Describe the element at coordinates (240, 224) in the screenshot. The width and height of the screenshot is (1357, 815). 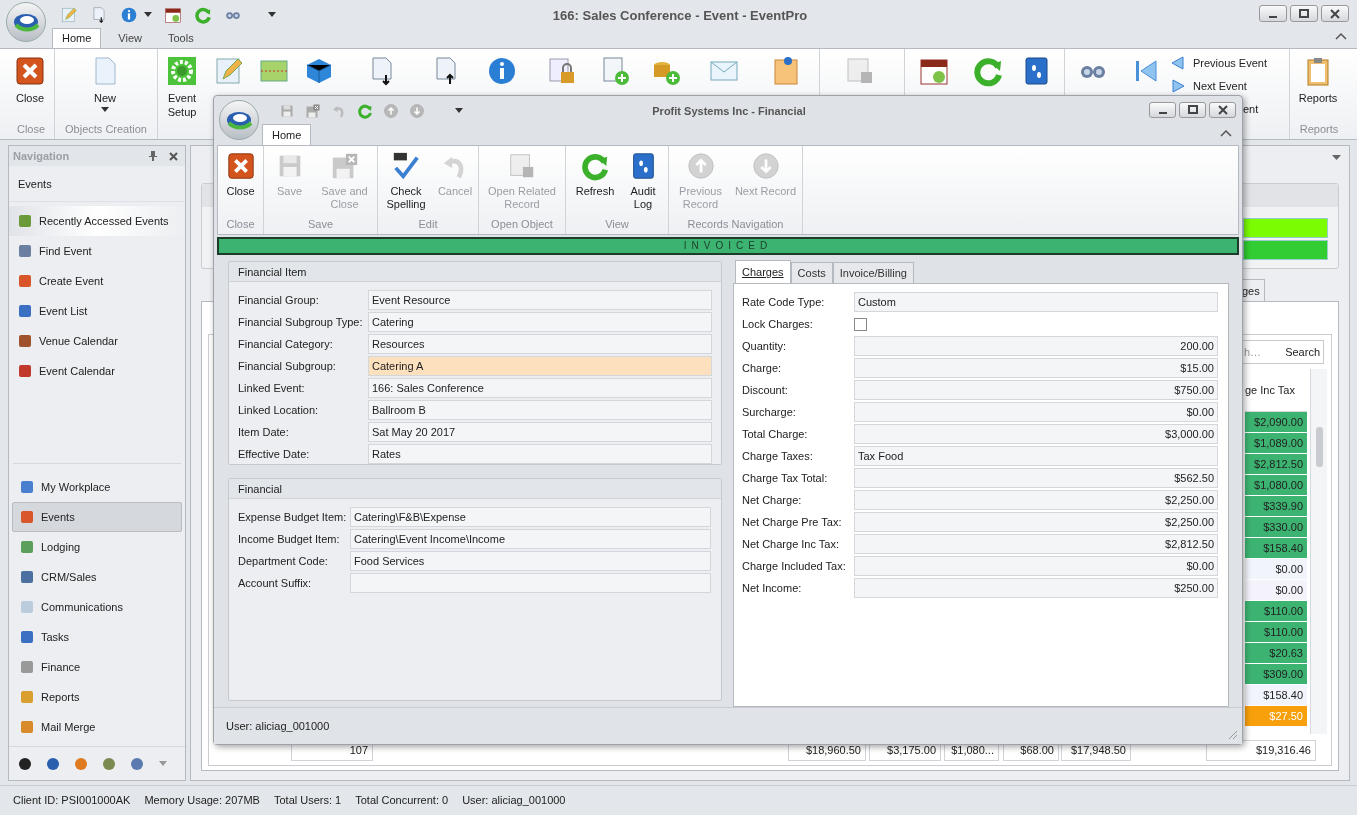
I see `group-label: Close` at that location.